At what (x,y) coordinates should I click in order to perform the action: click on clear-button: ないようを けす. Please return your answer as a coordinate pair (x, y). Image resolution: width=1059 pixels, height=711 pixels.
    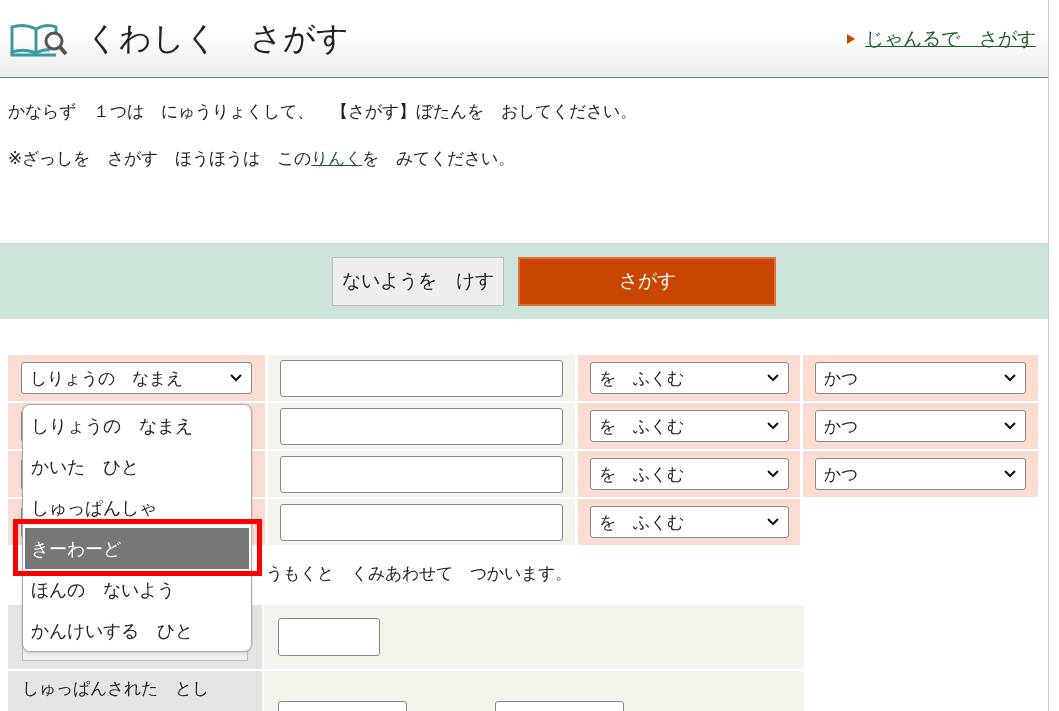
    Looking at the image, I should click on (418, 281).